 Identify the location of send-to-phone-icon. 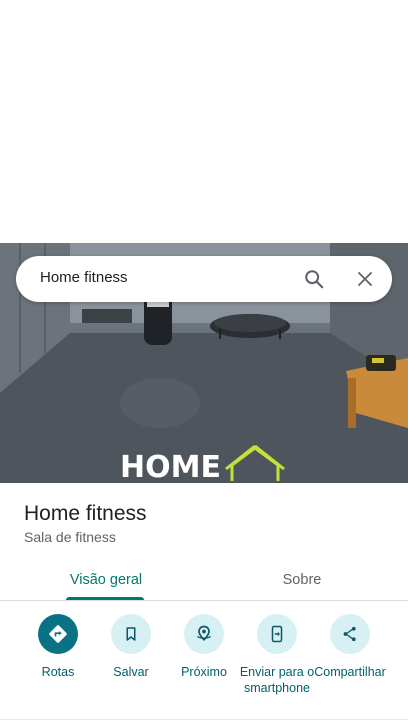
(277, 634).